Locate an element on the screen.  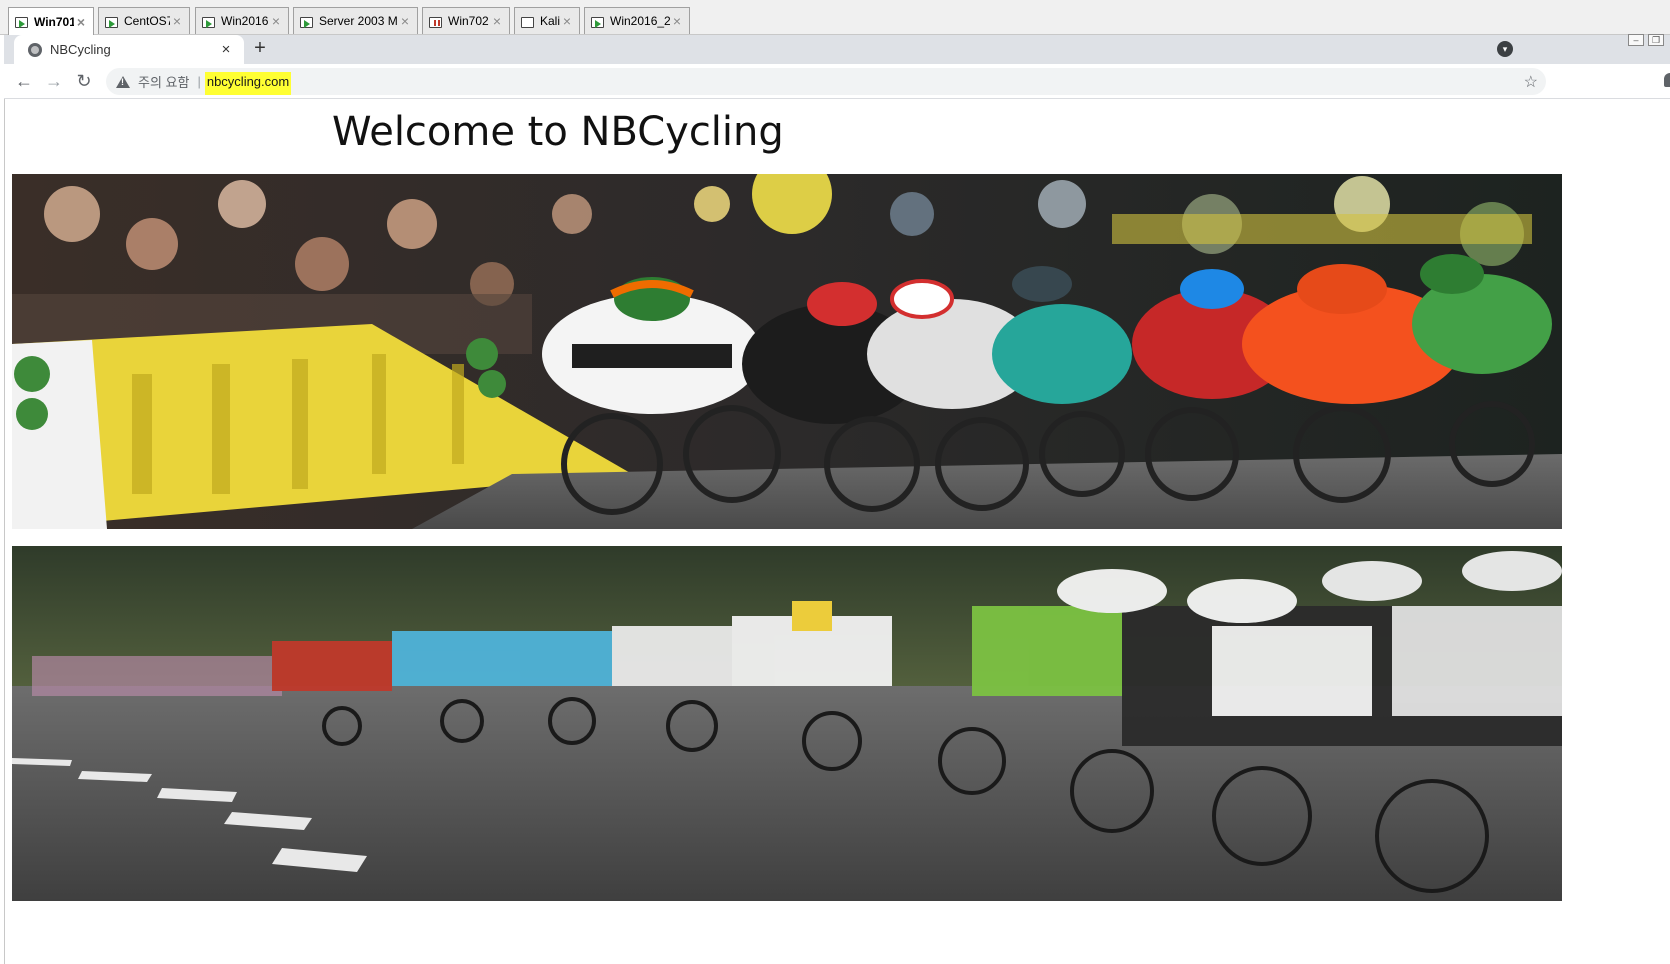
vm-tab-win2016: Win2016 × is located at coordinates (242, 20).